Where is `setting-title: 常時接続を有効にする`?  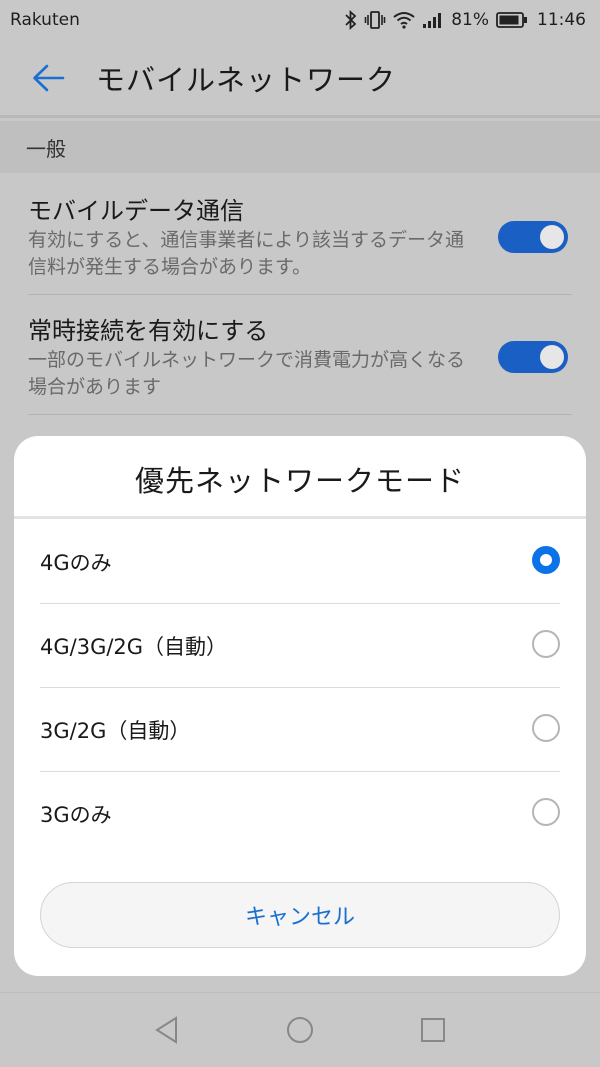
setting-title: 常時接続を有効にする is located at coordinates (148, 331).